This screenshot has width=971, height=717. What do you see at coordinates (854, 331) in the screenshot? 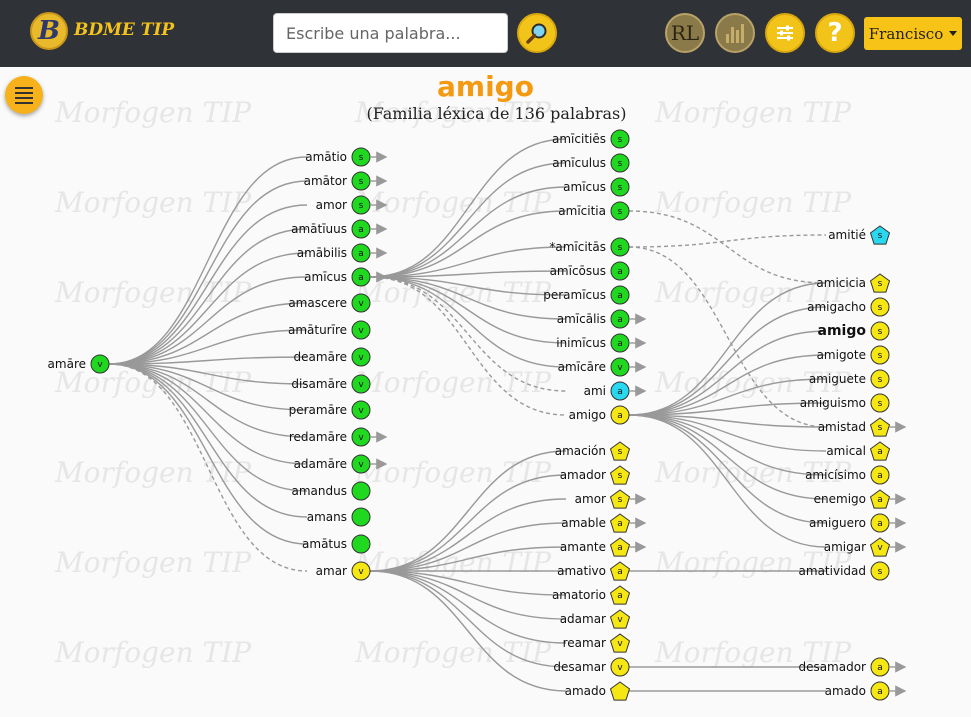
I see `word-node-amigo_bold: s amigo` at bounding box center [854, 331].